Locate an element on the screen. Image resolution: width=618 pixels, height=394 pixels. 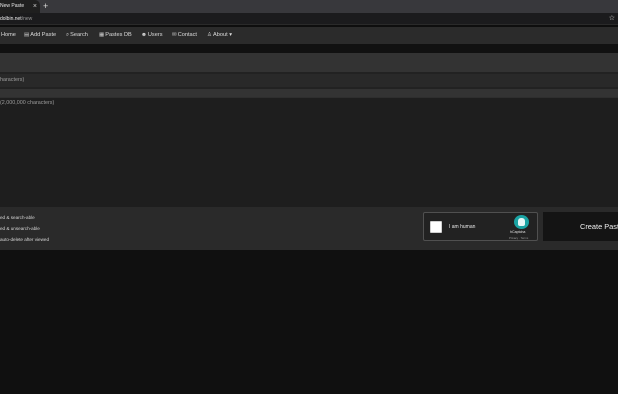
visibility-option-public: ed & search-able is located at coordinates (17, 217).